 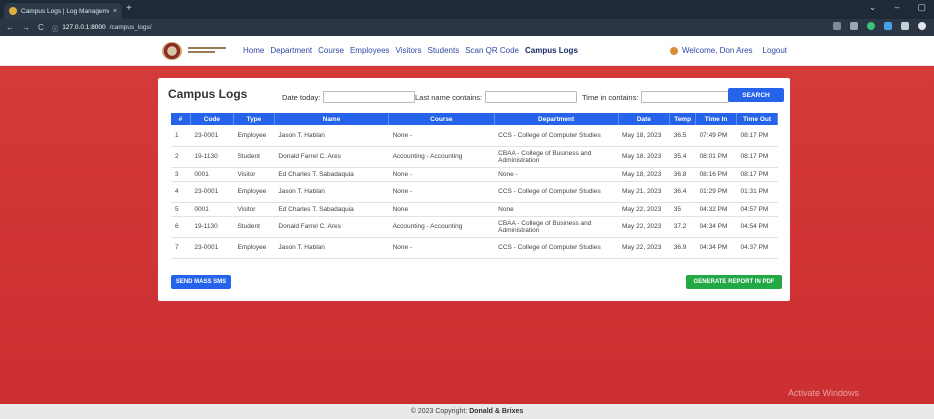 What do you see at coordinates (682, 157) in the screenshot?
I see `temp-cell: 35.4` at bounding box center [682, 157].